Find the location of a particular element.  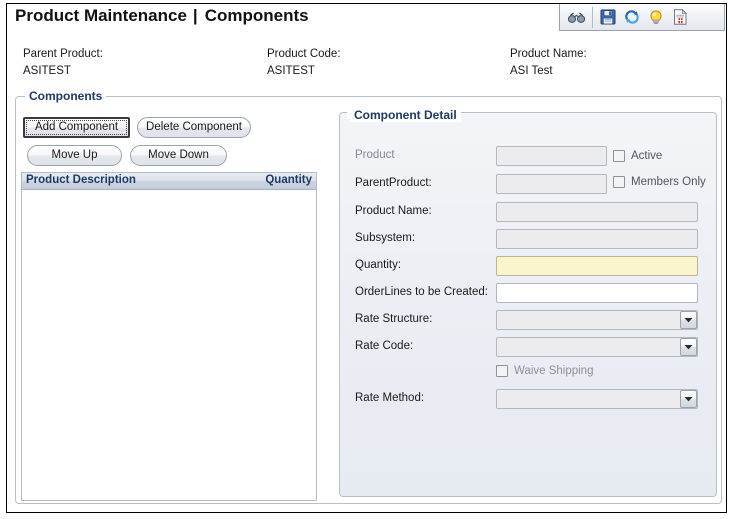

header-product-name: Product Name: ASI Test is located at coordinates (548, 62).